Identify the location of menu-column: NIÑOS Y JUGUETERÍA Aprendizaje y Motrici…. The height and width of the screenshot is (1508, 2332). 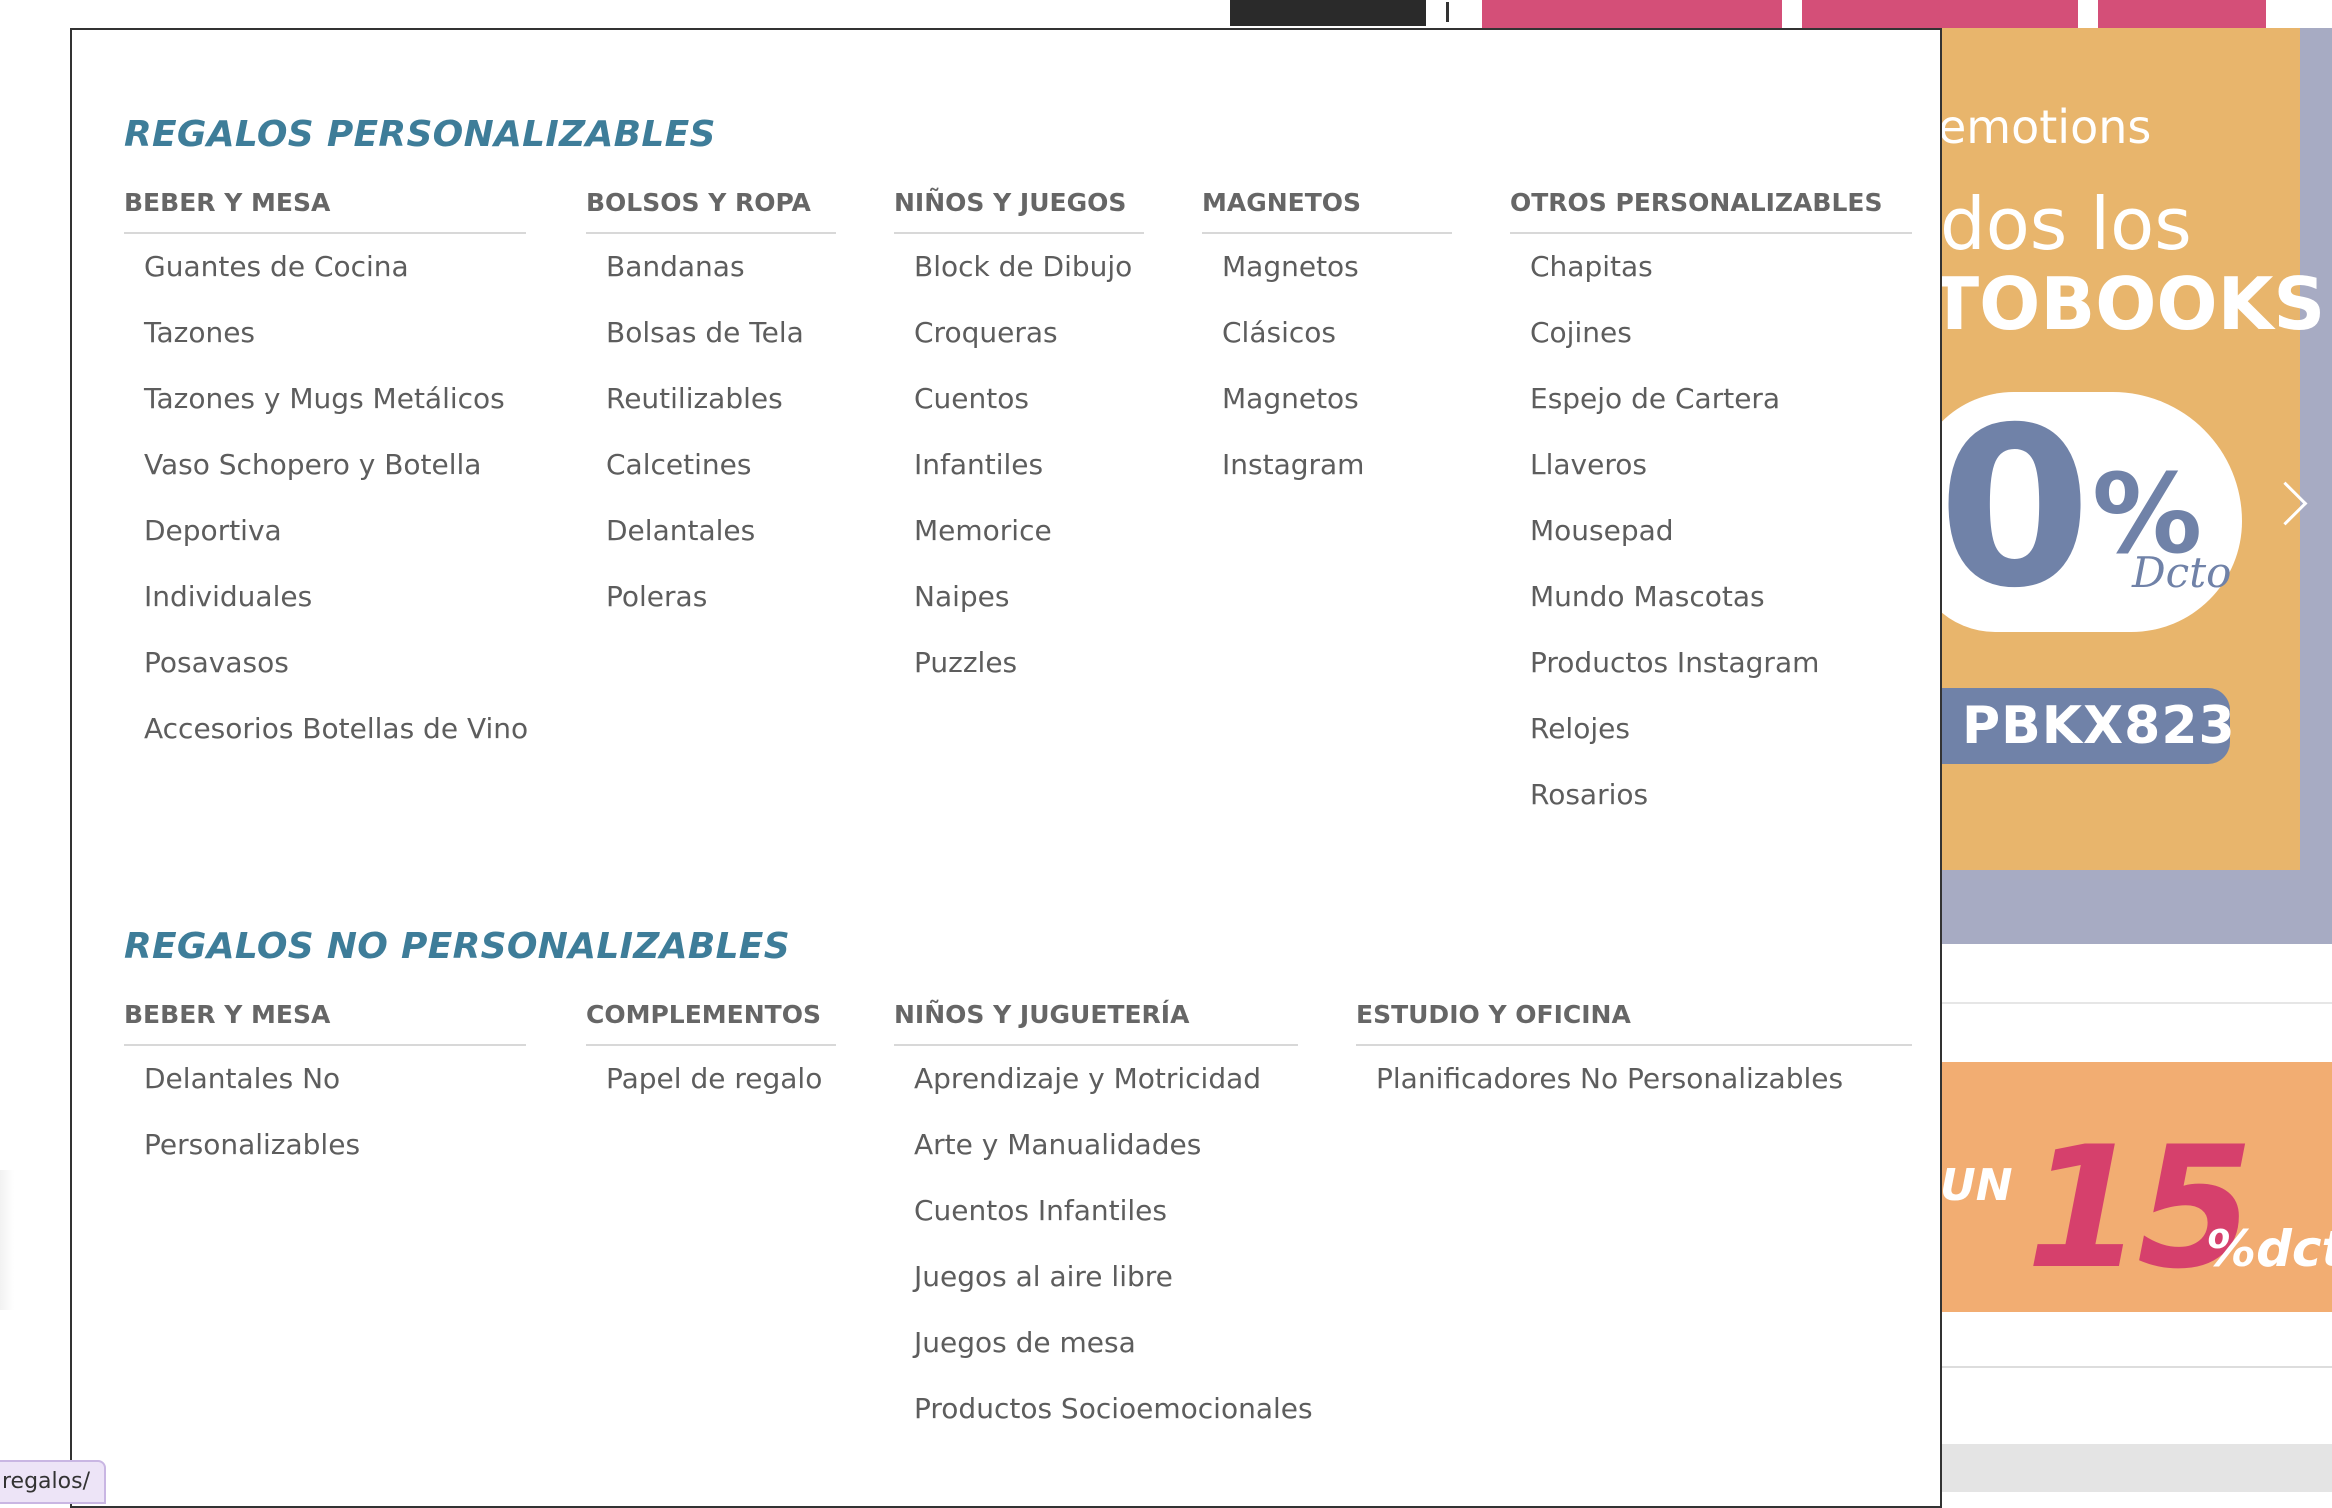
(1103, 1226).